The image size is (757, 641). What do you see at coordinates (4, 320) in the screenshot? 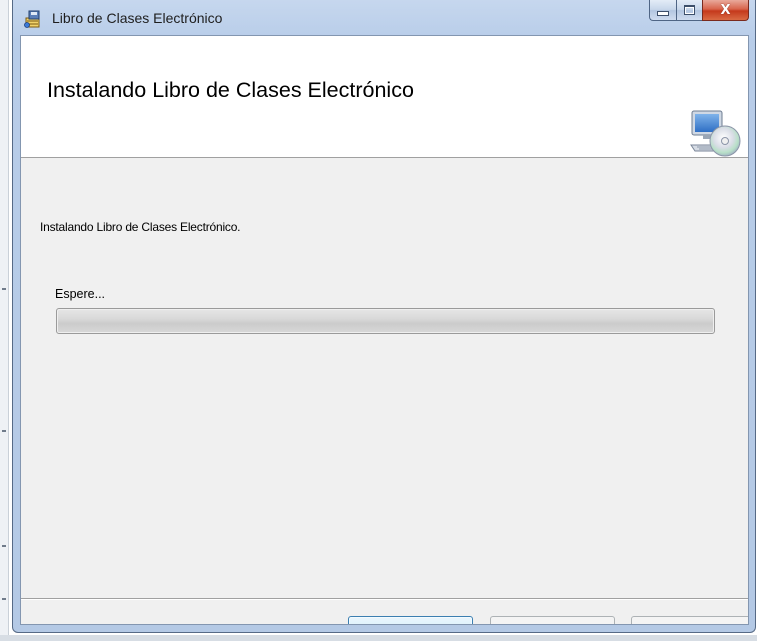
I see `background-window-edge` at bounding box center [4, 320].